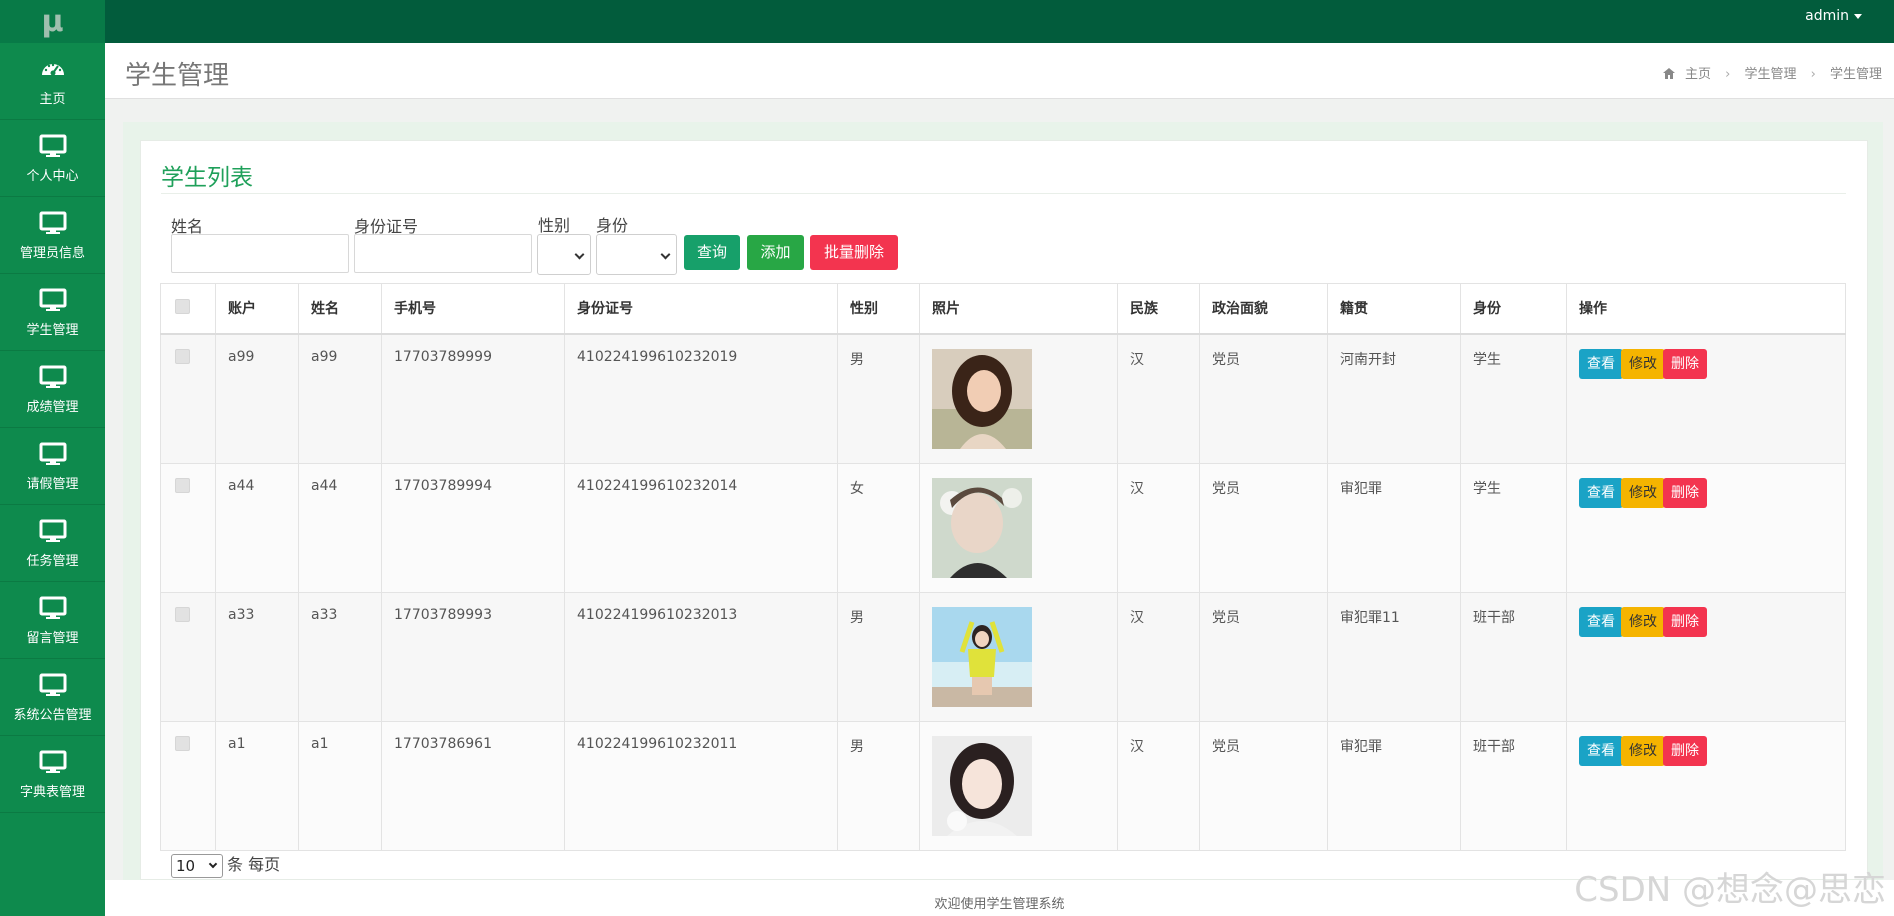  I want to click on sidebar-item-leave-management: 请假管理, so click(52, 466).